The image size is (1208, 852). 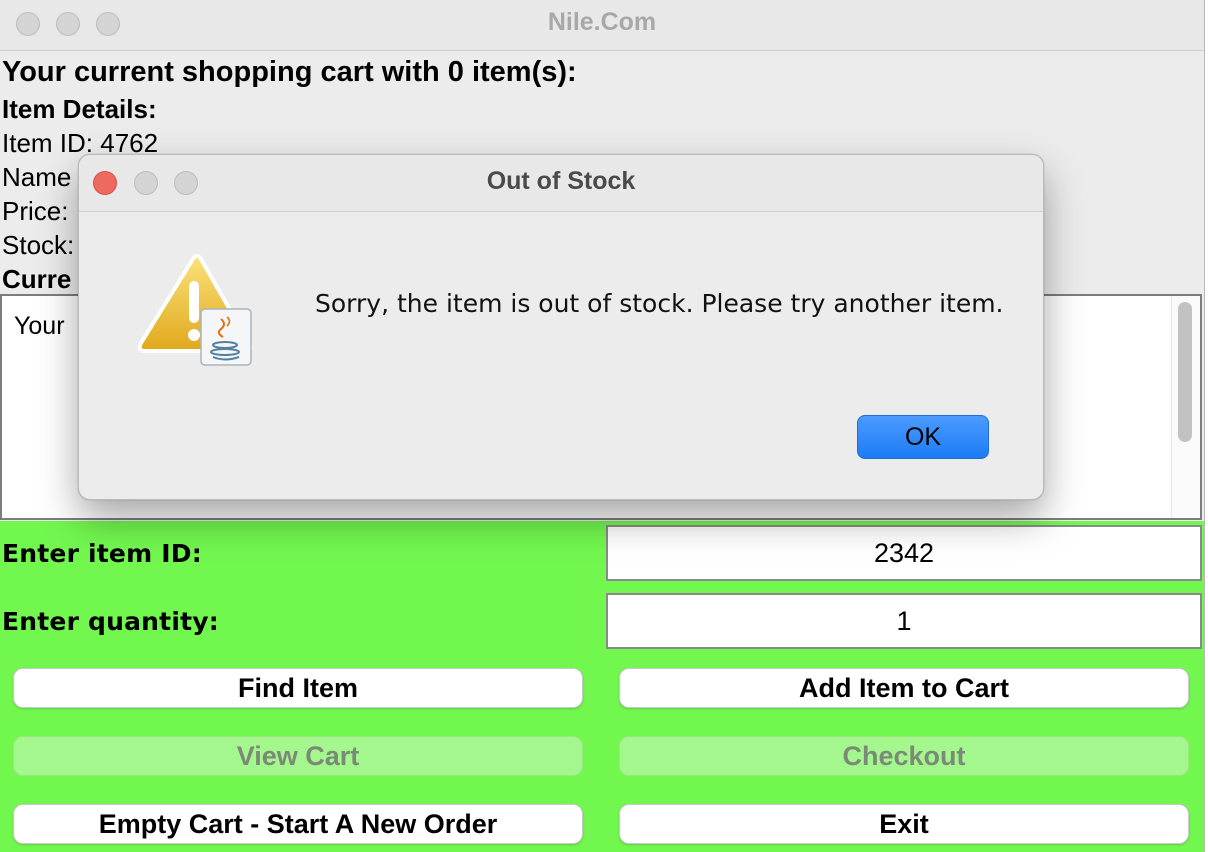 I want to click on item-id-label: Enter item ID:, so click(x=102, y=553).